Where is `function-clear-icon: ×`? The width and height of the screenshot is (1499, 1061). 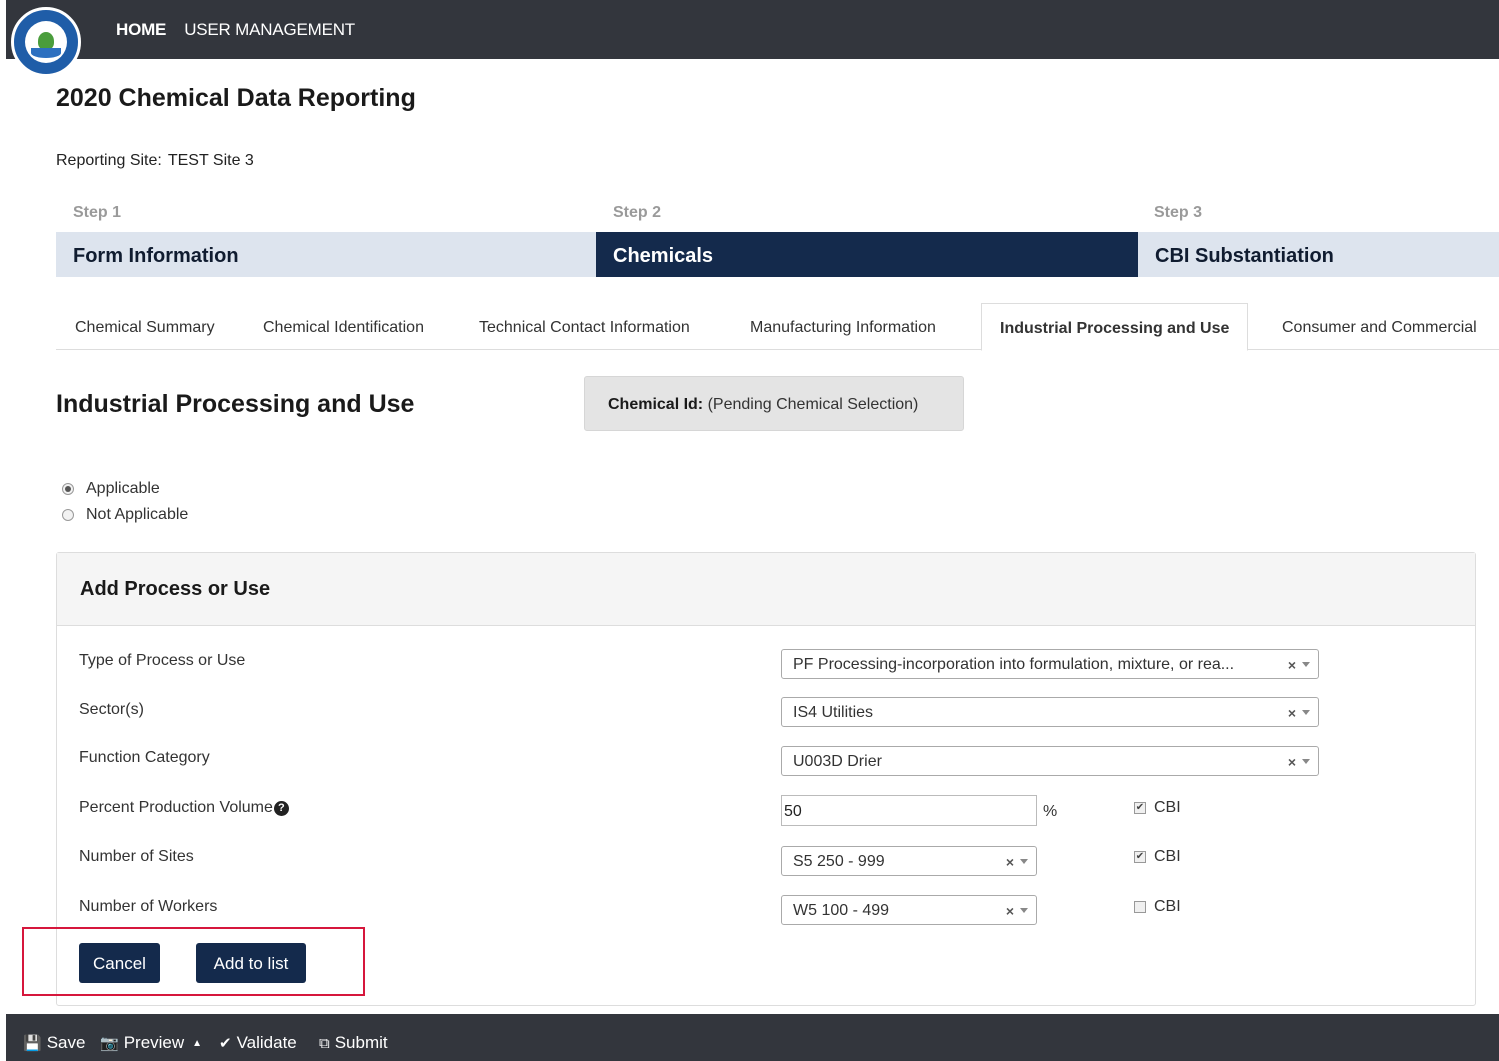
function-clear-icon: × is located at coordinates (1292, 762).